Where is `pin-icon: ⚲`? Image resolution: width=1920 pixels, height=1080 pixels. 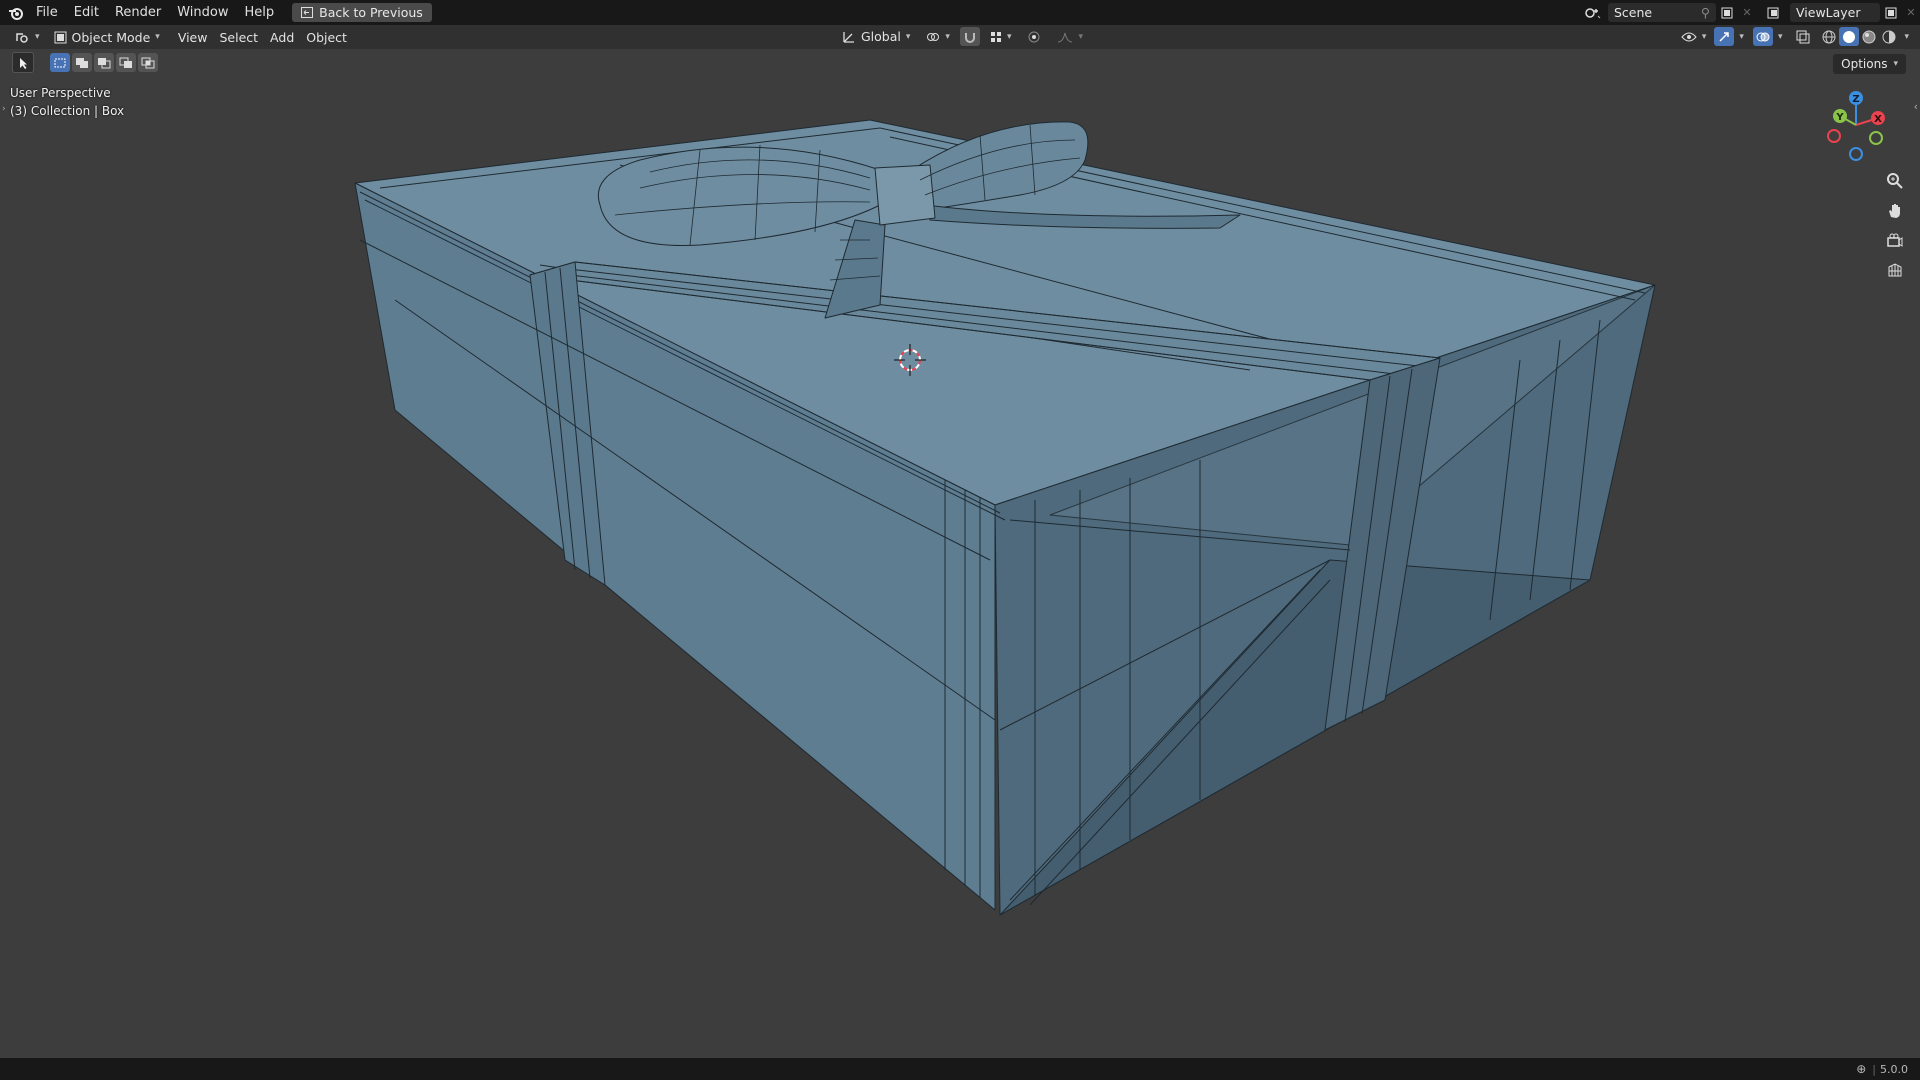 pin-icon: ⚲ is located at coordinates (1705, 12).